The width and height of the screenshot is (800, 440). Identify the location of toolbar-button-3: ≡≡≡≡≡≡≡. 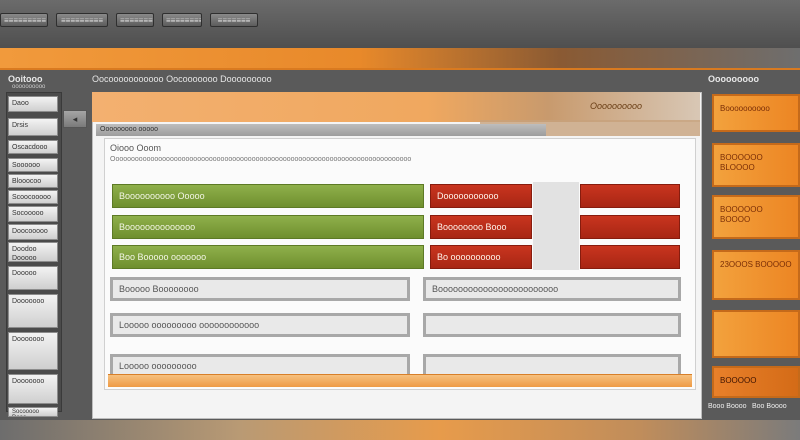
(135, 20).